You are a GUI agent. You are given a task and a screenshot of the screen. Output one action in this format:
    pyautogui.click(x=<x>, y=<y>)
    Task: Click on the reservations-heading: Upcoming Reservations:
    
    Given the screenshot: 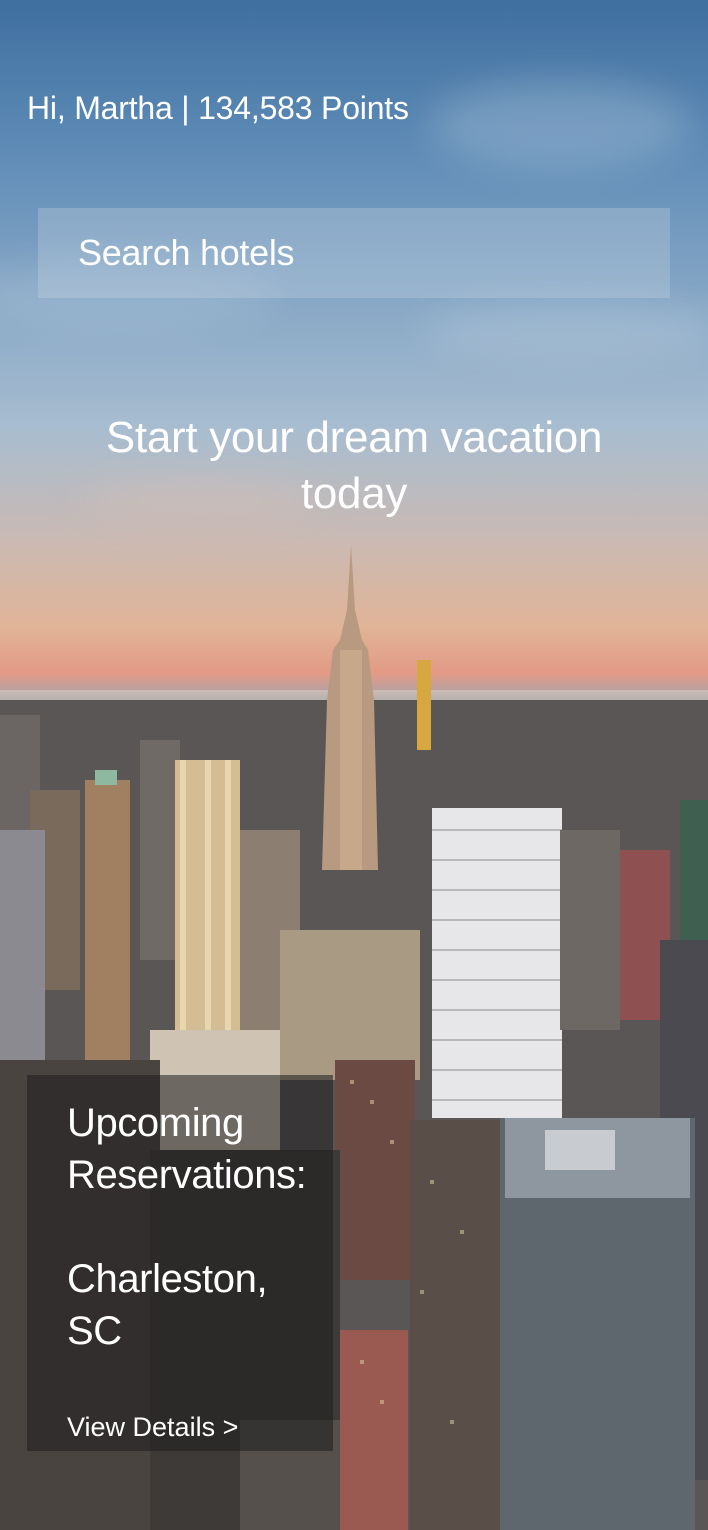 What is the action you would take?
    pyautogui.click(x=187, y=1149)
    